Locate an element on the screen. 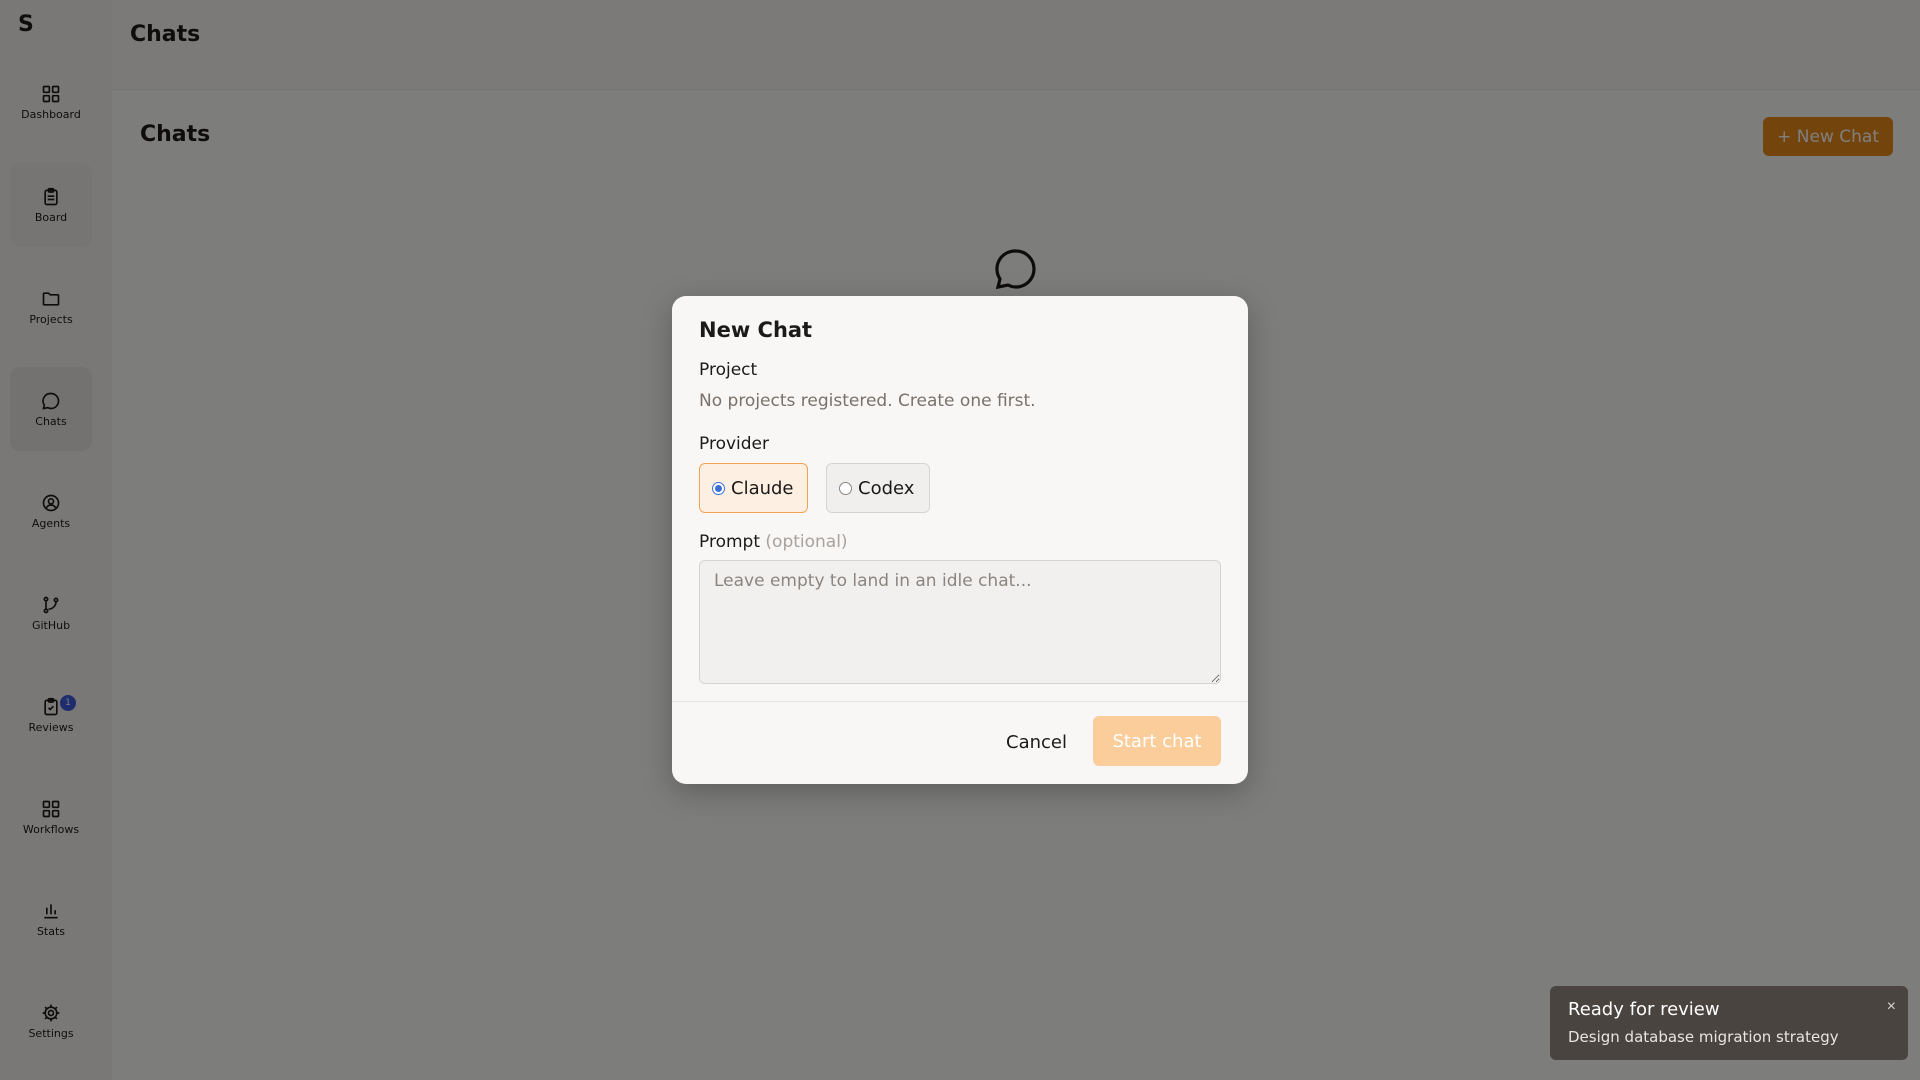 The image size is (1920, 1080). project-label: Project is located at coordinates (728, 370).